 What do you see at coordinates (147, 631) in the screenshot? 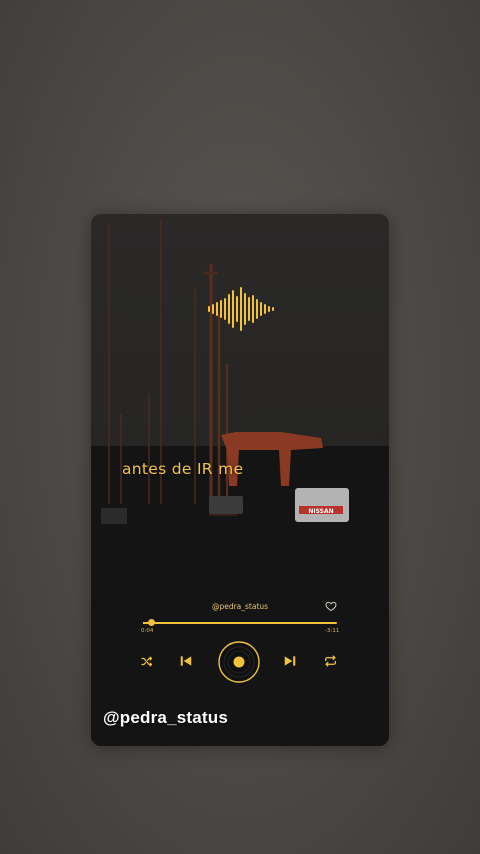
I see `time-elapsed: 0:04` at bounding box center [147, 631].